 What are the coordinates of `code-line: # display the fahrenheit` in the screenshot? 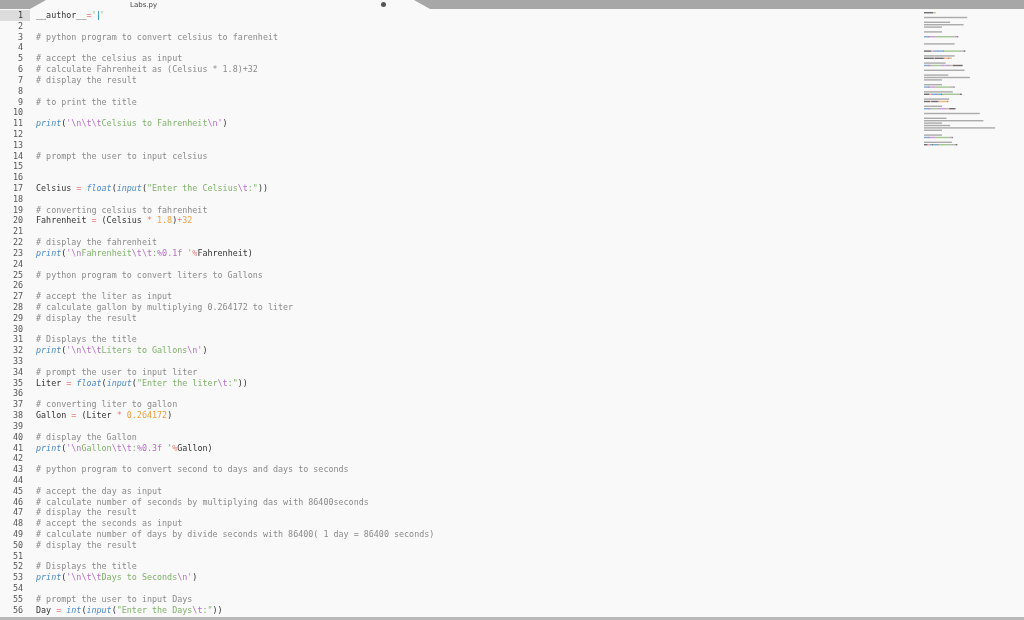 It's located at (96, 242).